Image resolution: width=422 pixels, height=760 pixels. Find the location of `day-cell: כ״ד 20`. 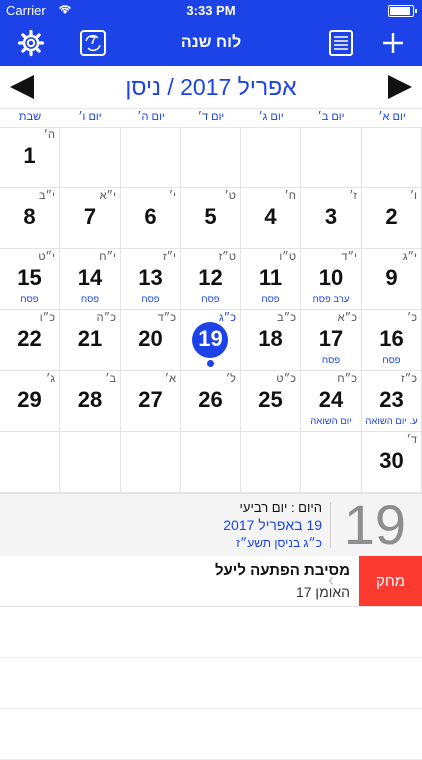

day-cell: כ״ד 20 is located at coordinates (151, 340).